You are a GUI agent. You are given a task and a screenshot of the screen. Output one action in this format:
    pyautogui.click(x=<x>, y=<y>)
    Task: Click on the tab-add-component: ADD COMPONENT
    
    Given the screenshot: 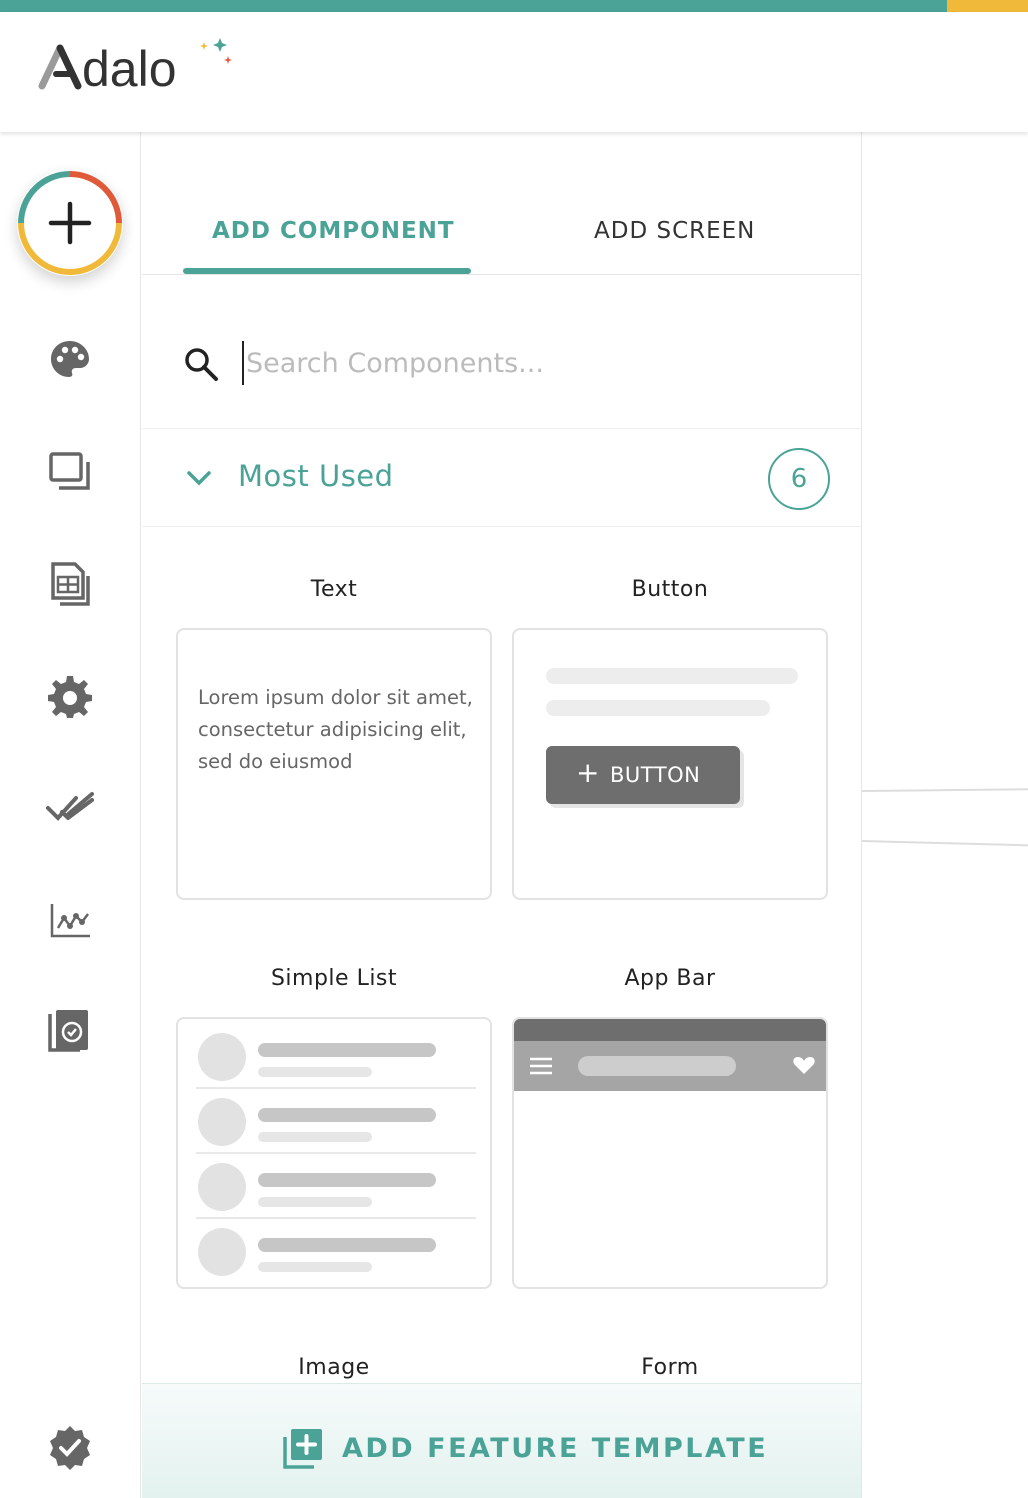 What is the action you would take?
    pyautogui.click(x=333, y=231)
    